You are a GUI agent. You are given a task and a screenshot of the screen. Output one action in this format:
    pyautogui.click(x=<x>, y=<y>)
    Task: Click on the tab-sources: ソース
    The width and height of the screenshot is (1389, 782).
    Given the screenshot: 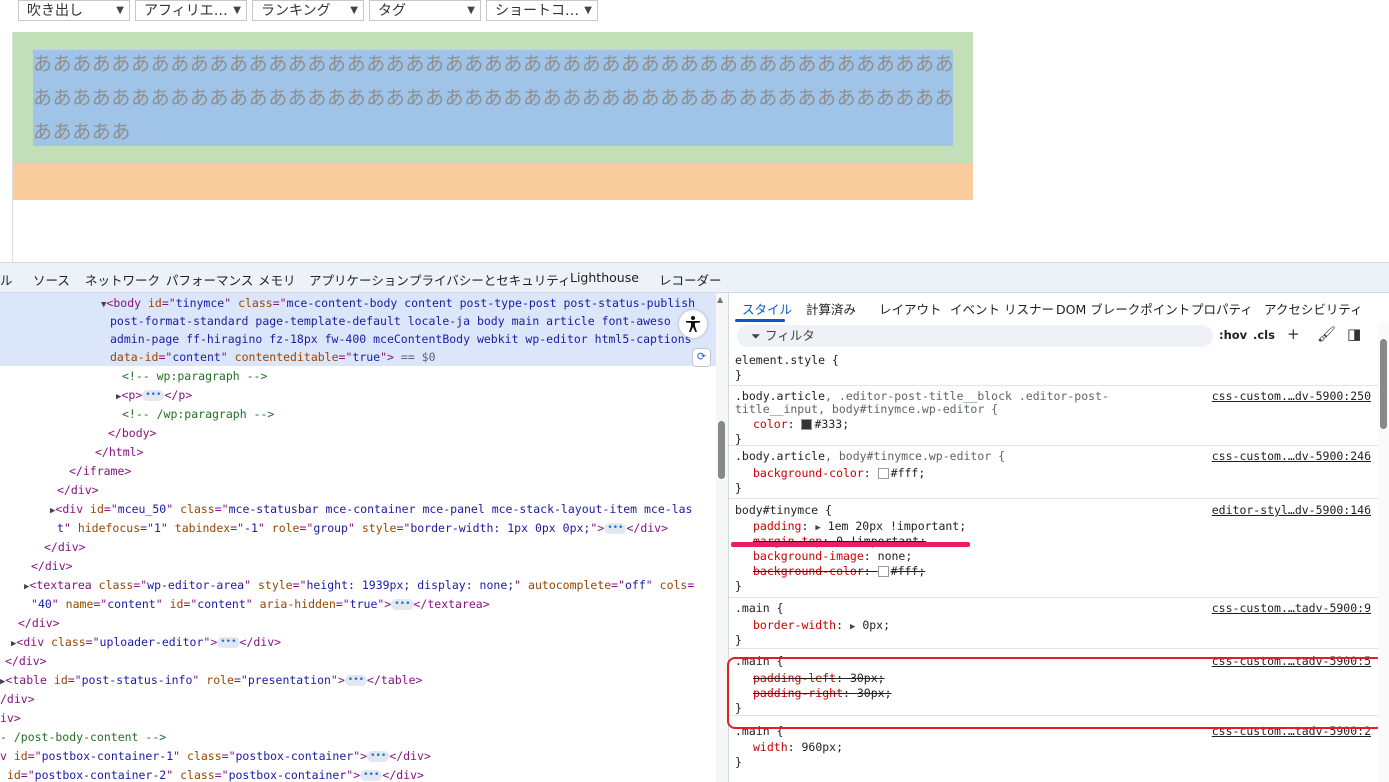 What is the action you would take?
    pyautogui.click(x=51, y=279)
    